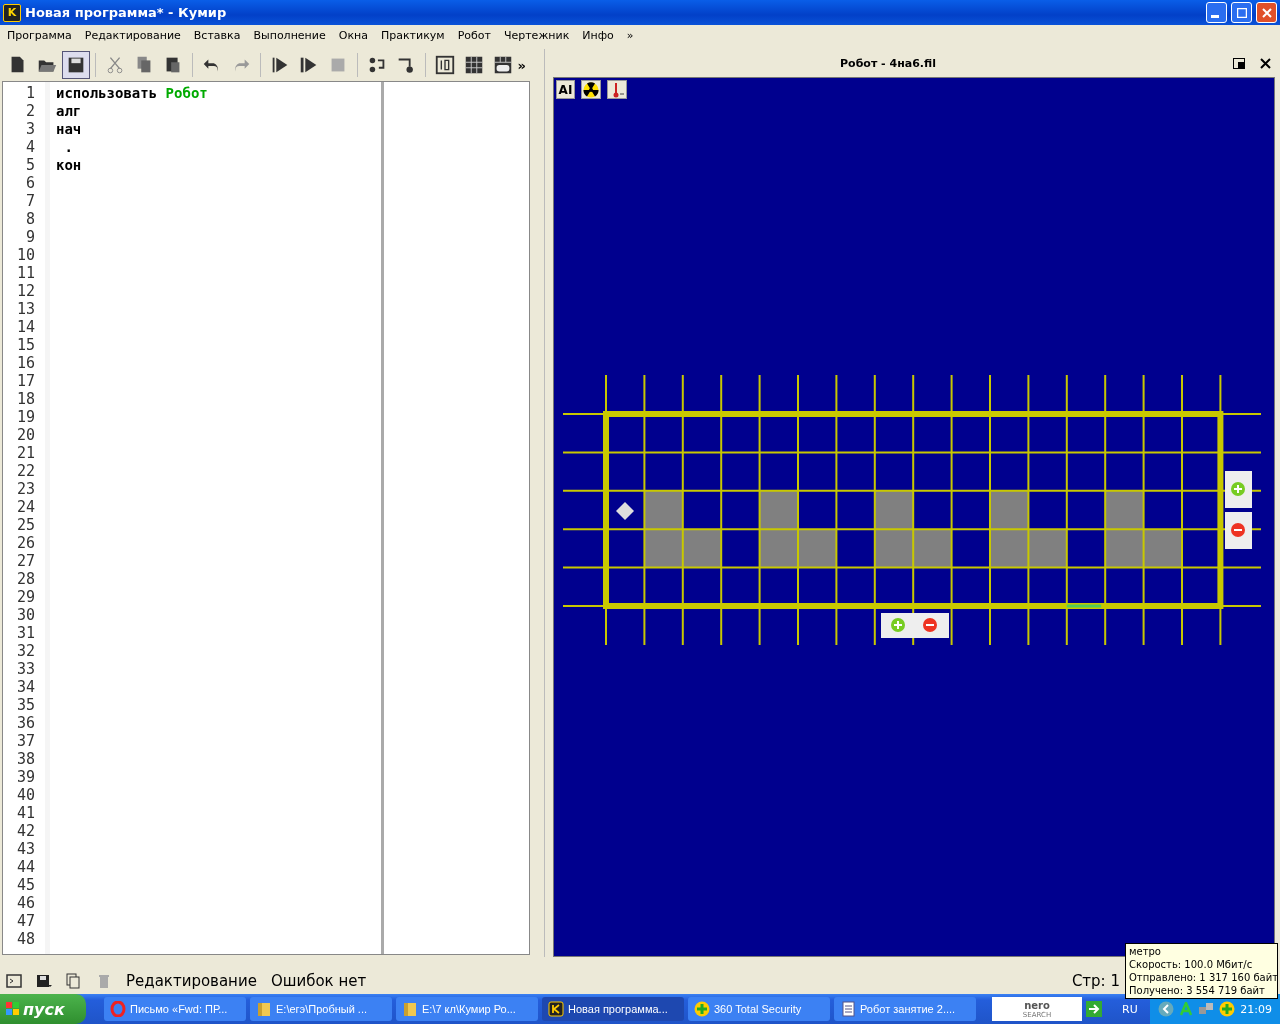 This screenshot has height=1024, width=1280. What do you see at coordinates (218, 35) in the screenshot?
I see `menu-item: Вставка` at bounding box center [218, 35].